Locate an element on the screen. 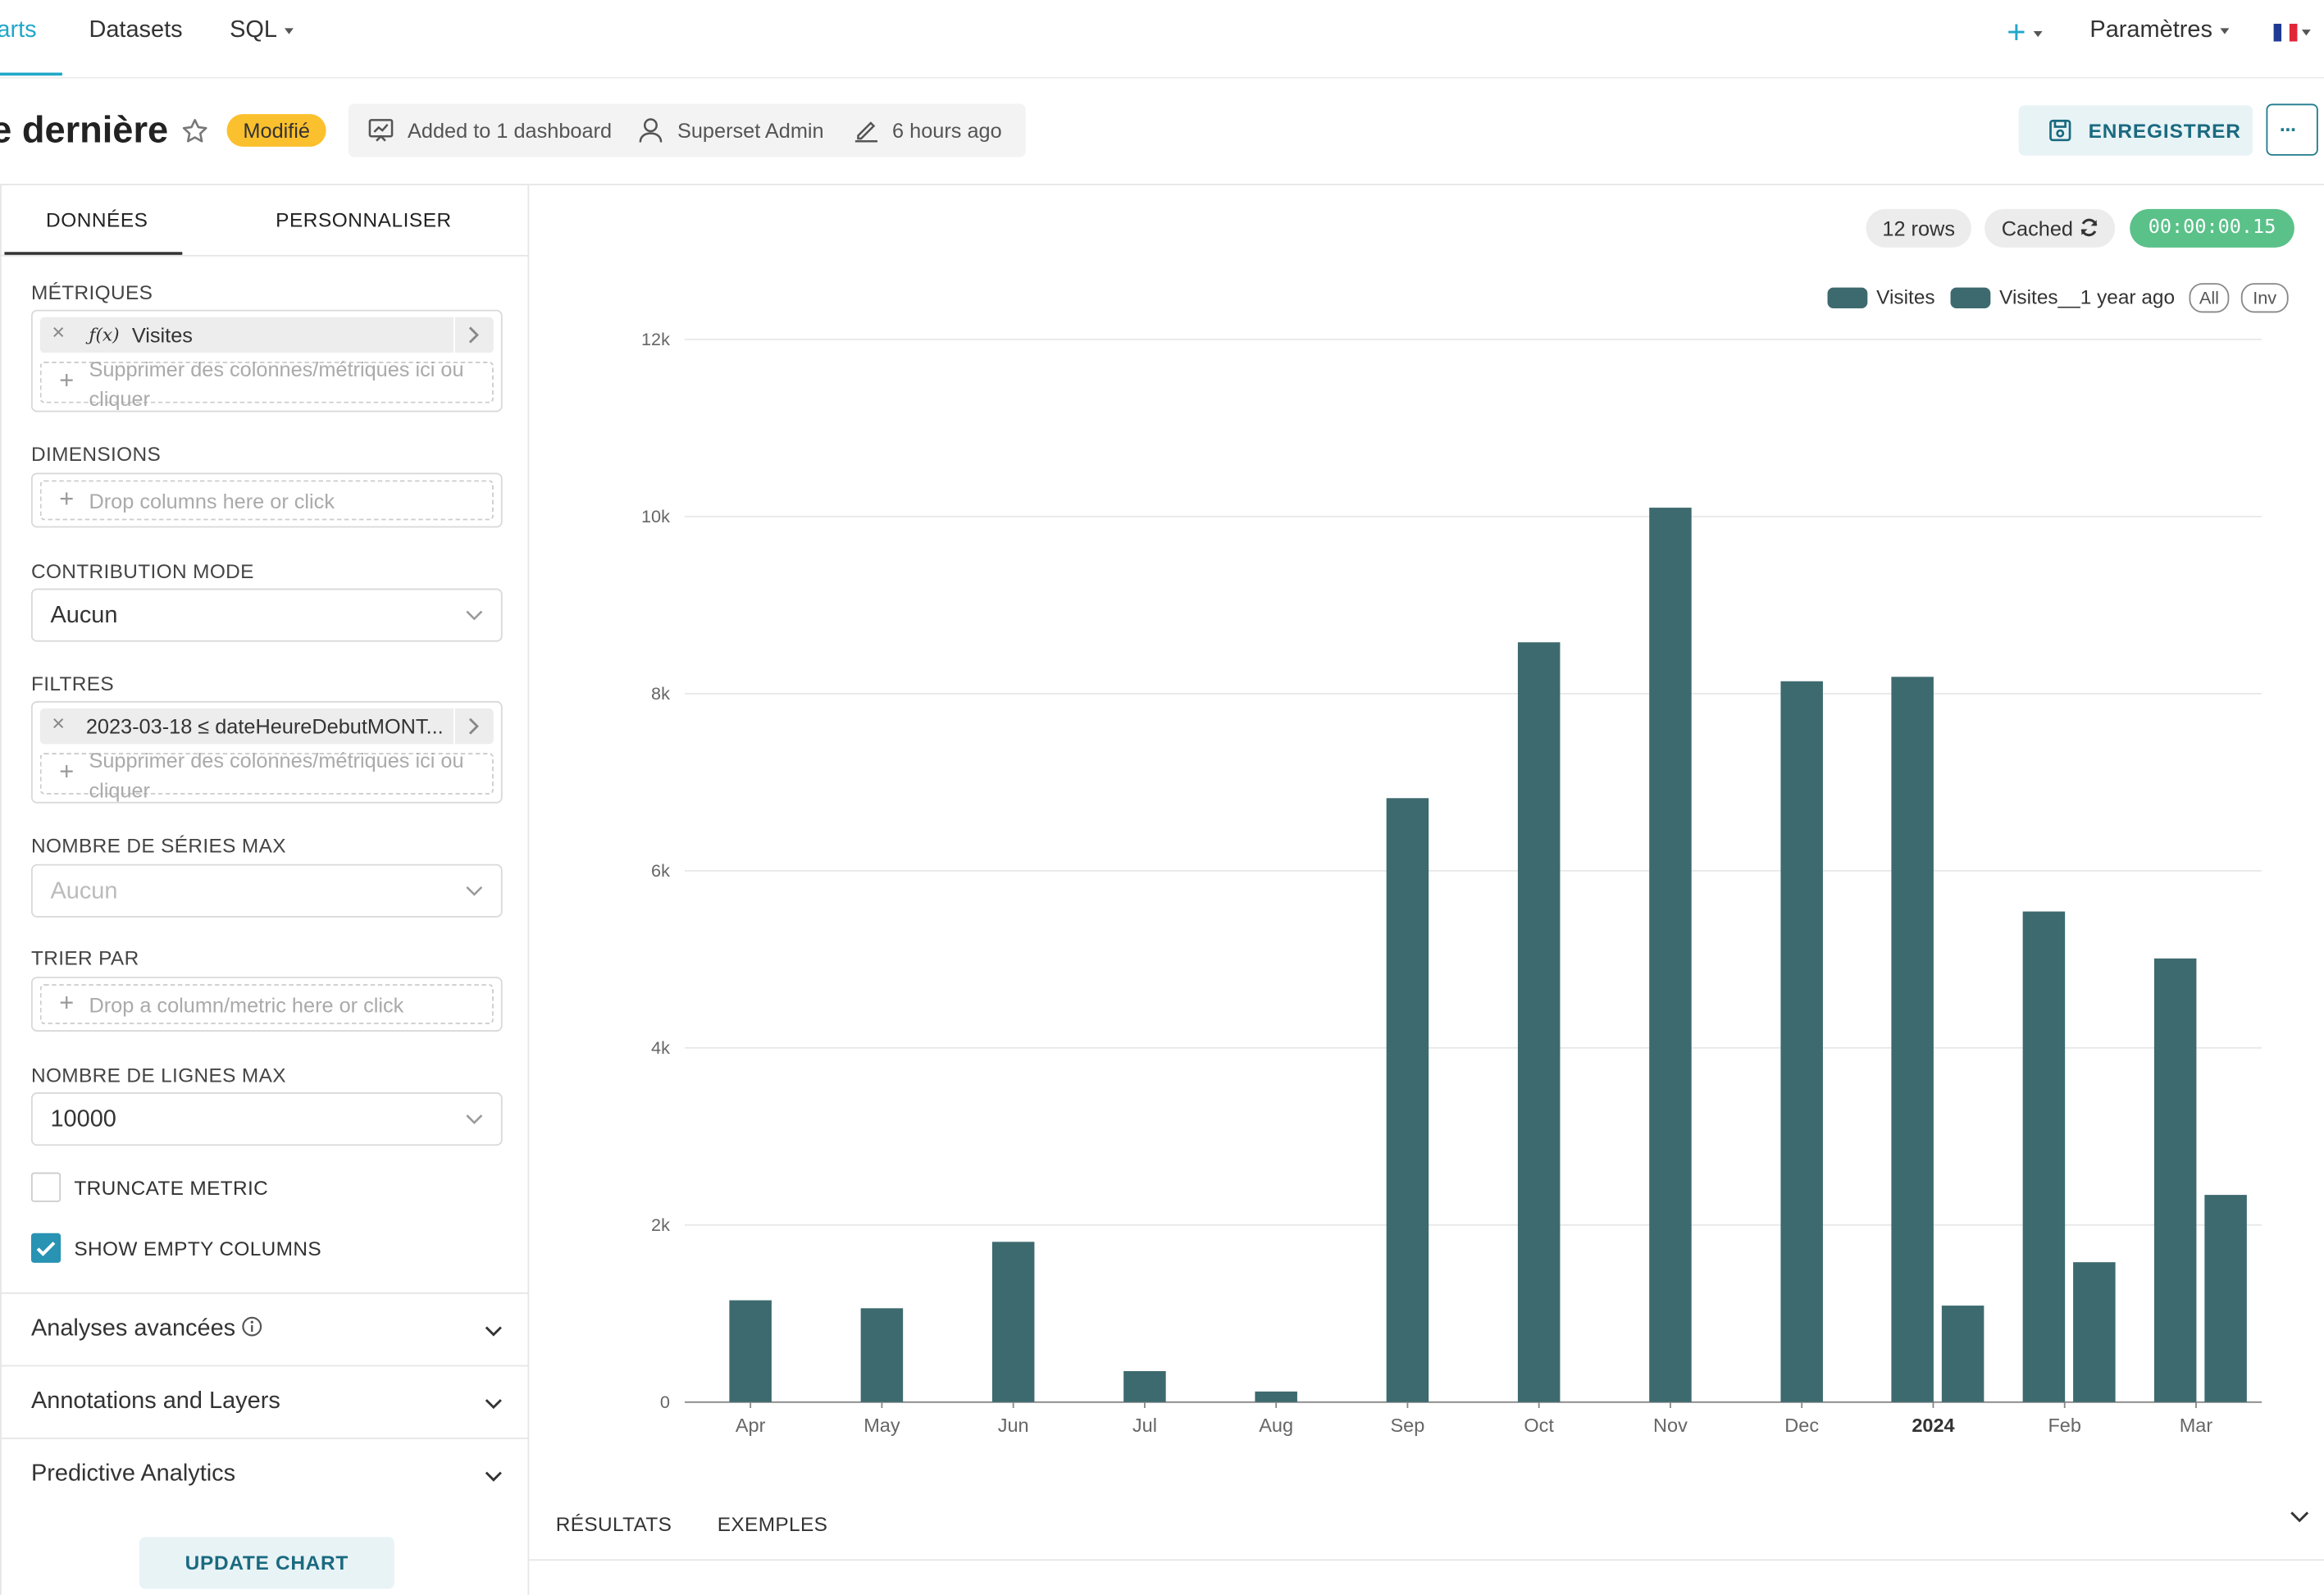 This screenshot has width=2324, height=1595. update-chart-button: UPDATE CHART is located at coordinates (266, 1563).